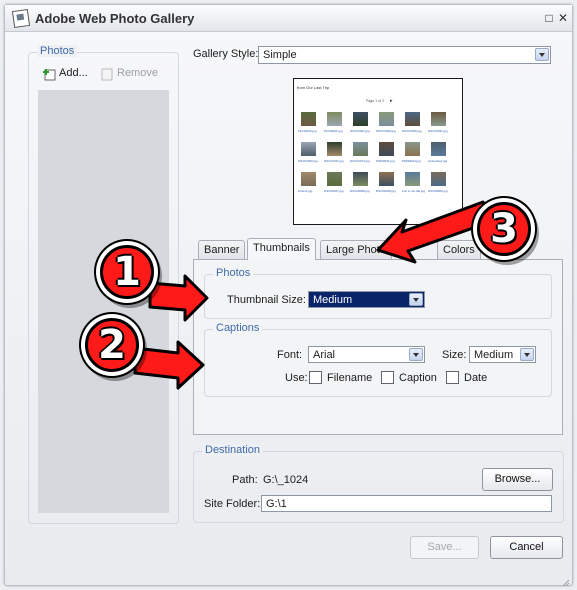 This screenshot has height=590, width=577. What do you see at coordinates (127, 272) in the screenshot?
I see `marker-1: 1` at bounding box center [127, 272].